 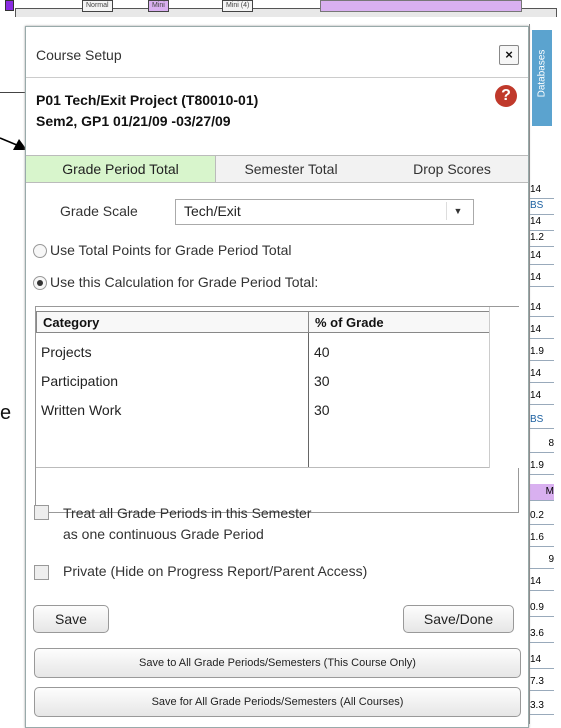 I want to click on background-header-bar, so click(x=421, y=6).